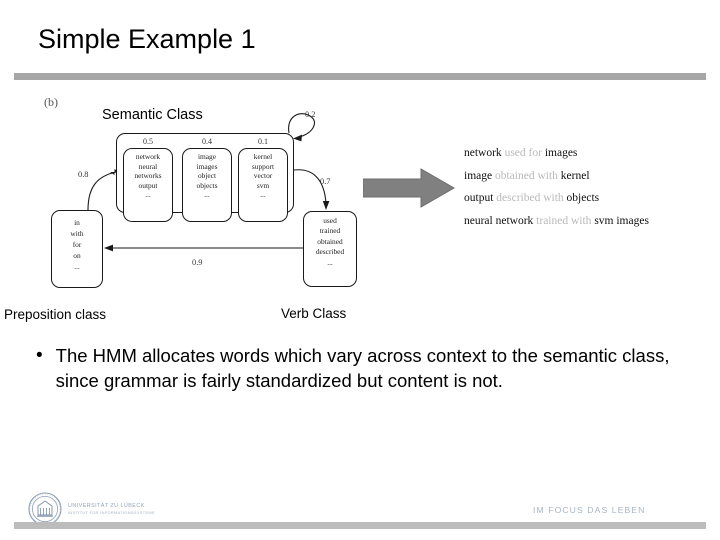  What do you see at coordinates (478, 220) in the screenshot?
I see `sentence-word: neural` at bounding box center [478, 220].